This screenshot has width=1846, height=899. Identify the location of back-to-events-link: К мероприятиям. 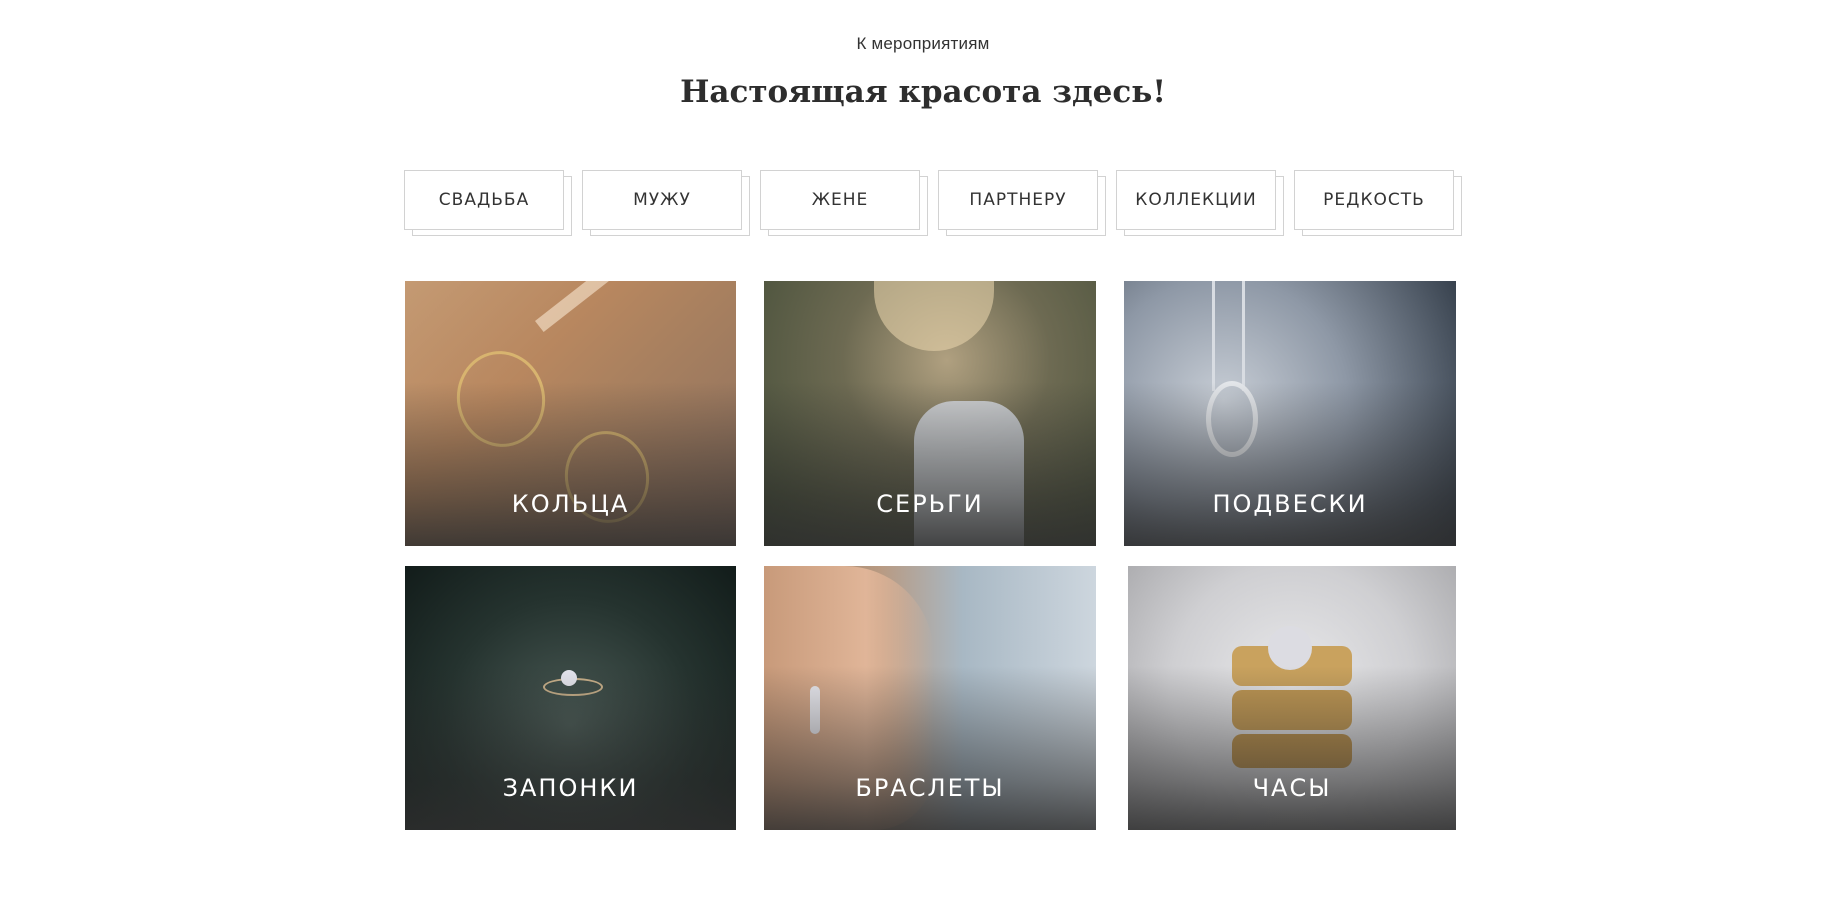
(923, 44).